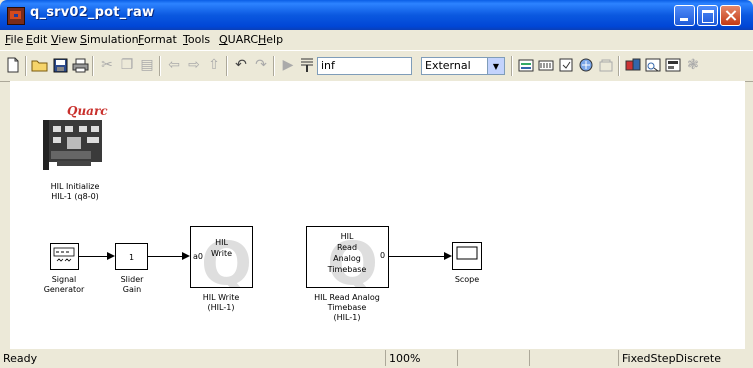 Image resolution: width=753 pixels, height=368 pixels. Describe the element at coordinates (347, 269) in the screenshot. I see `hil-read-inner-line4: Timebase` at that location.